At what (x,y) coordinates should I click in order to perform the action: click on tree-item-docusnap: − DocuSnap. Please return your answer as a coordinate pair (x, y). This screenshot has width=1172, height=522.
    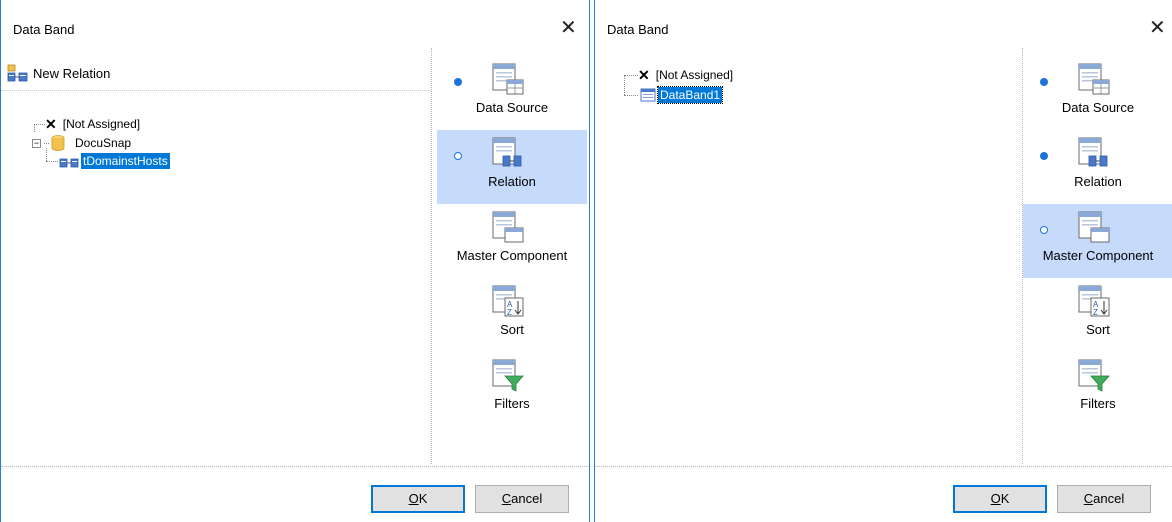
    Looking at the image, I should click on (82, 143).